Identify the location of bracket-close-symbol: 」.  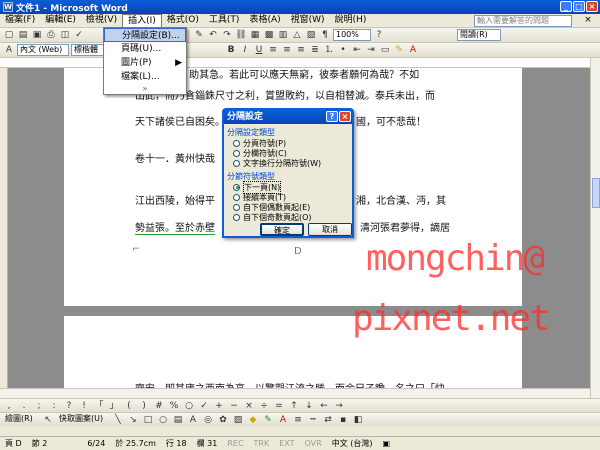
(114, 406).